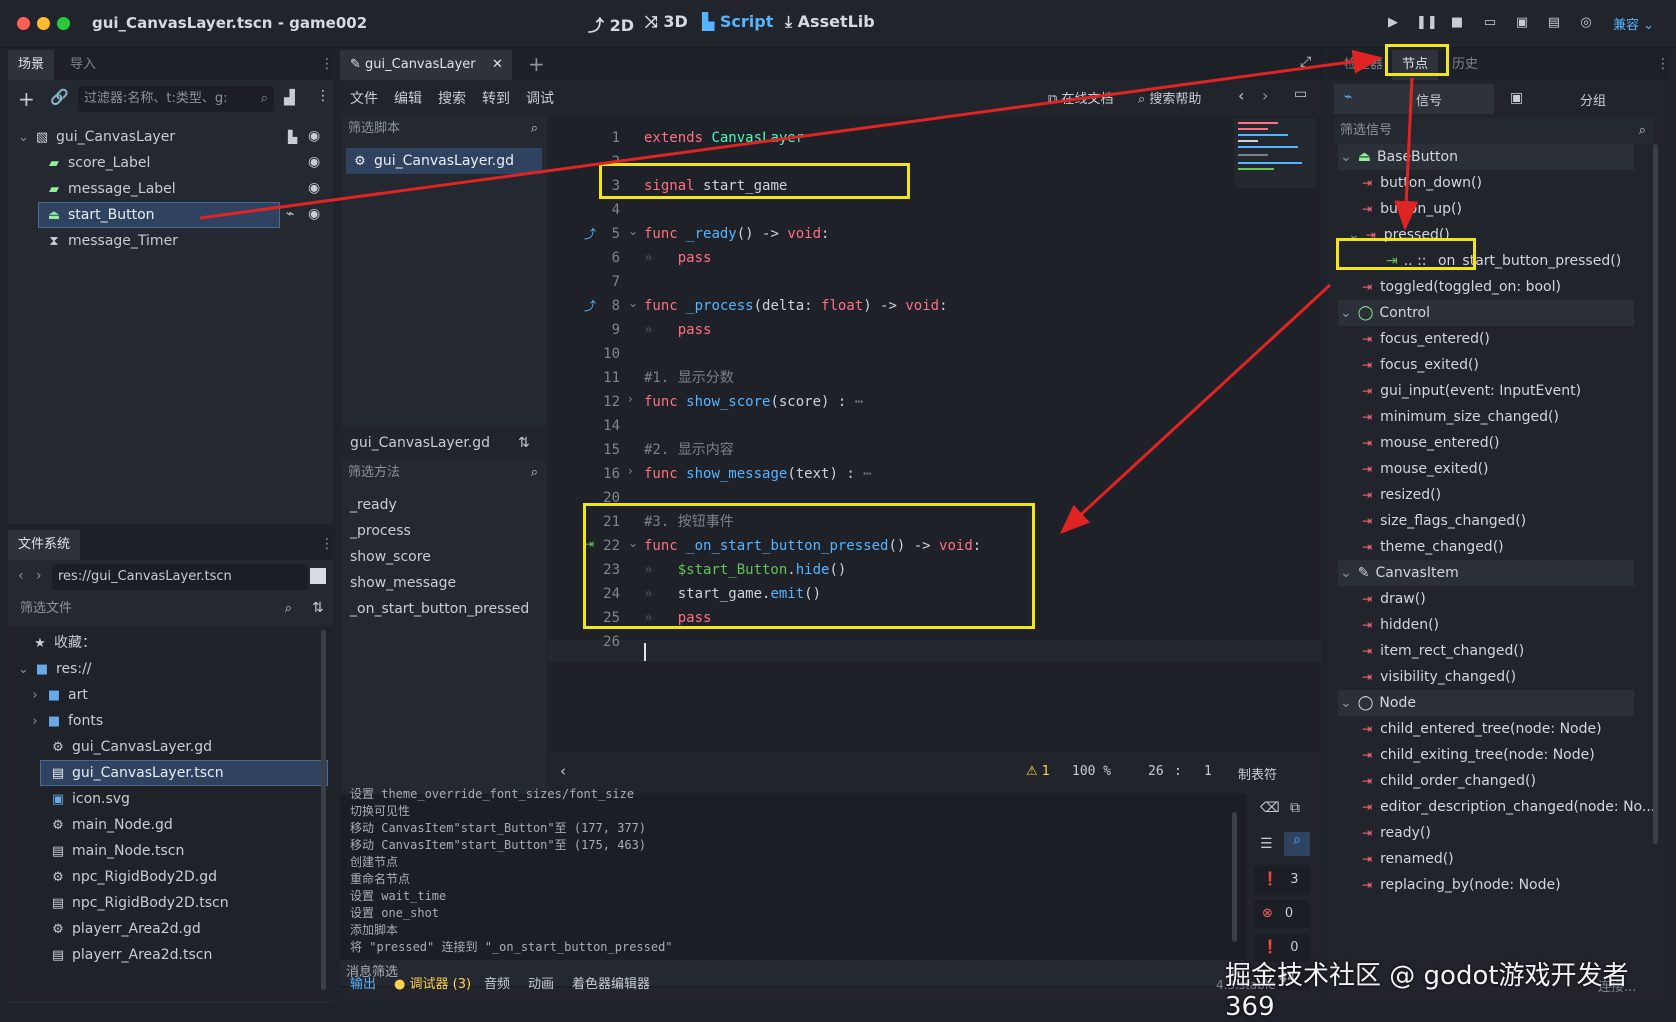 The width and height of the screenshot is (1676, 1022). Describe the element at coordinates (1396, 833) in the screenshot. I see `signal-item: ⇥ ready()` at that location.